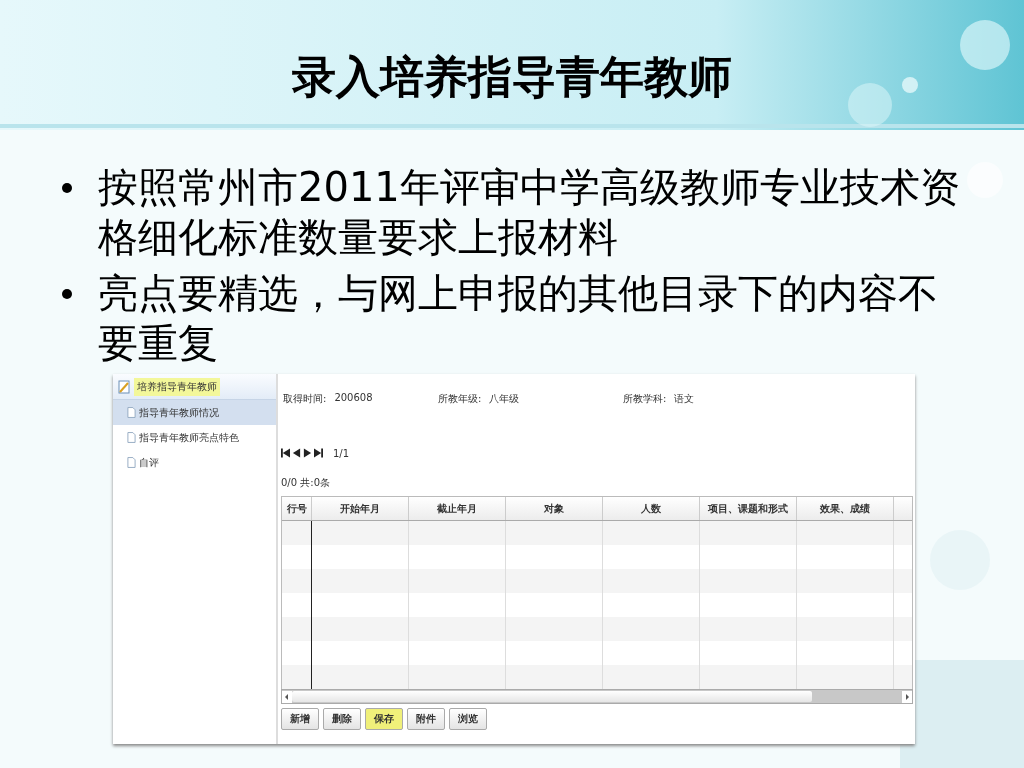 This screenshot has width=1024, height=768. What do you see at coordinates (468, 719) in the screenshot?
I see `toolbar-button: 浏览` at bounding box center [468, 719].